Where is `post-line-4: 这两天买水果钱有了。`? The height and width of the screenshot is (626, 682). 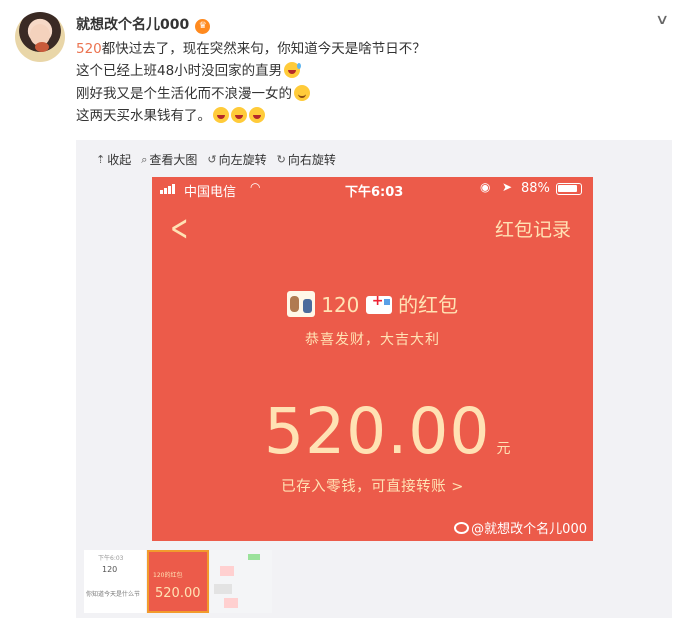
post-line-4: 这两天买水果钱有了。 is located at coordinates (251, 116).